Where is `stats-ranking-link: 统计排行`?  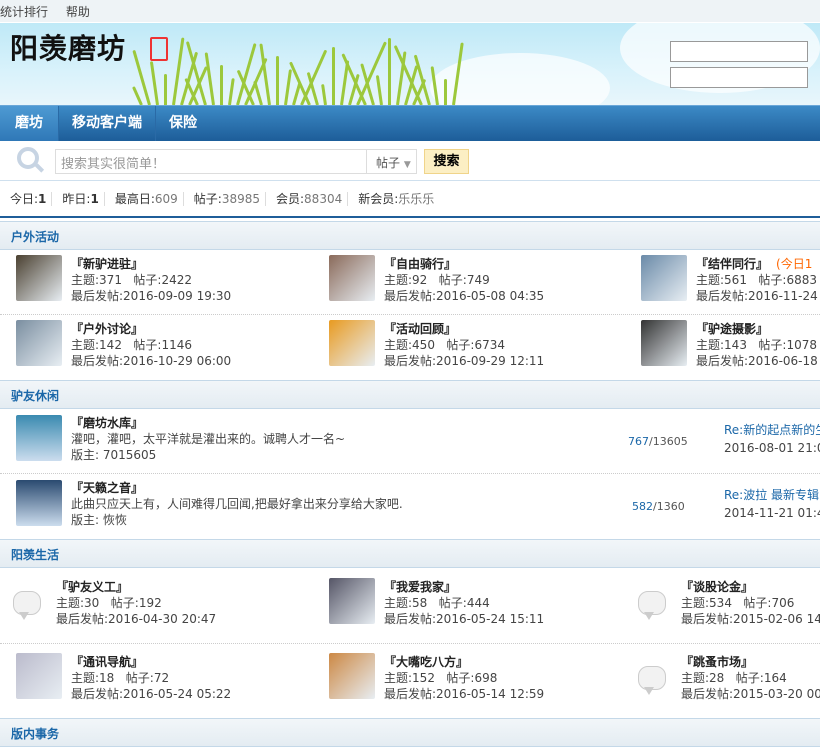
stats-ranking-link: 统计排行 is located at coordinates (24, 12).